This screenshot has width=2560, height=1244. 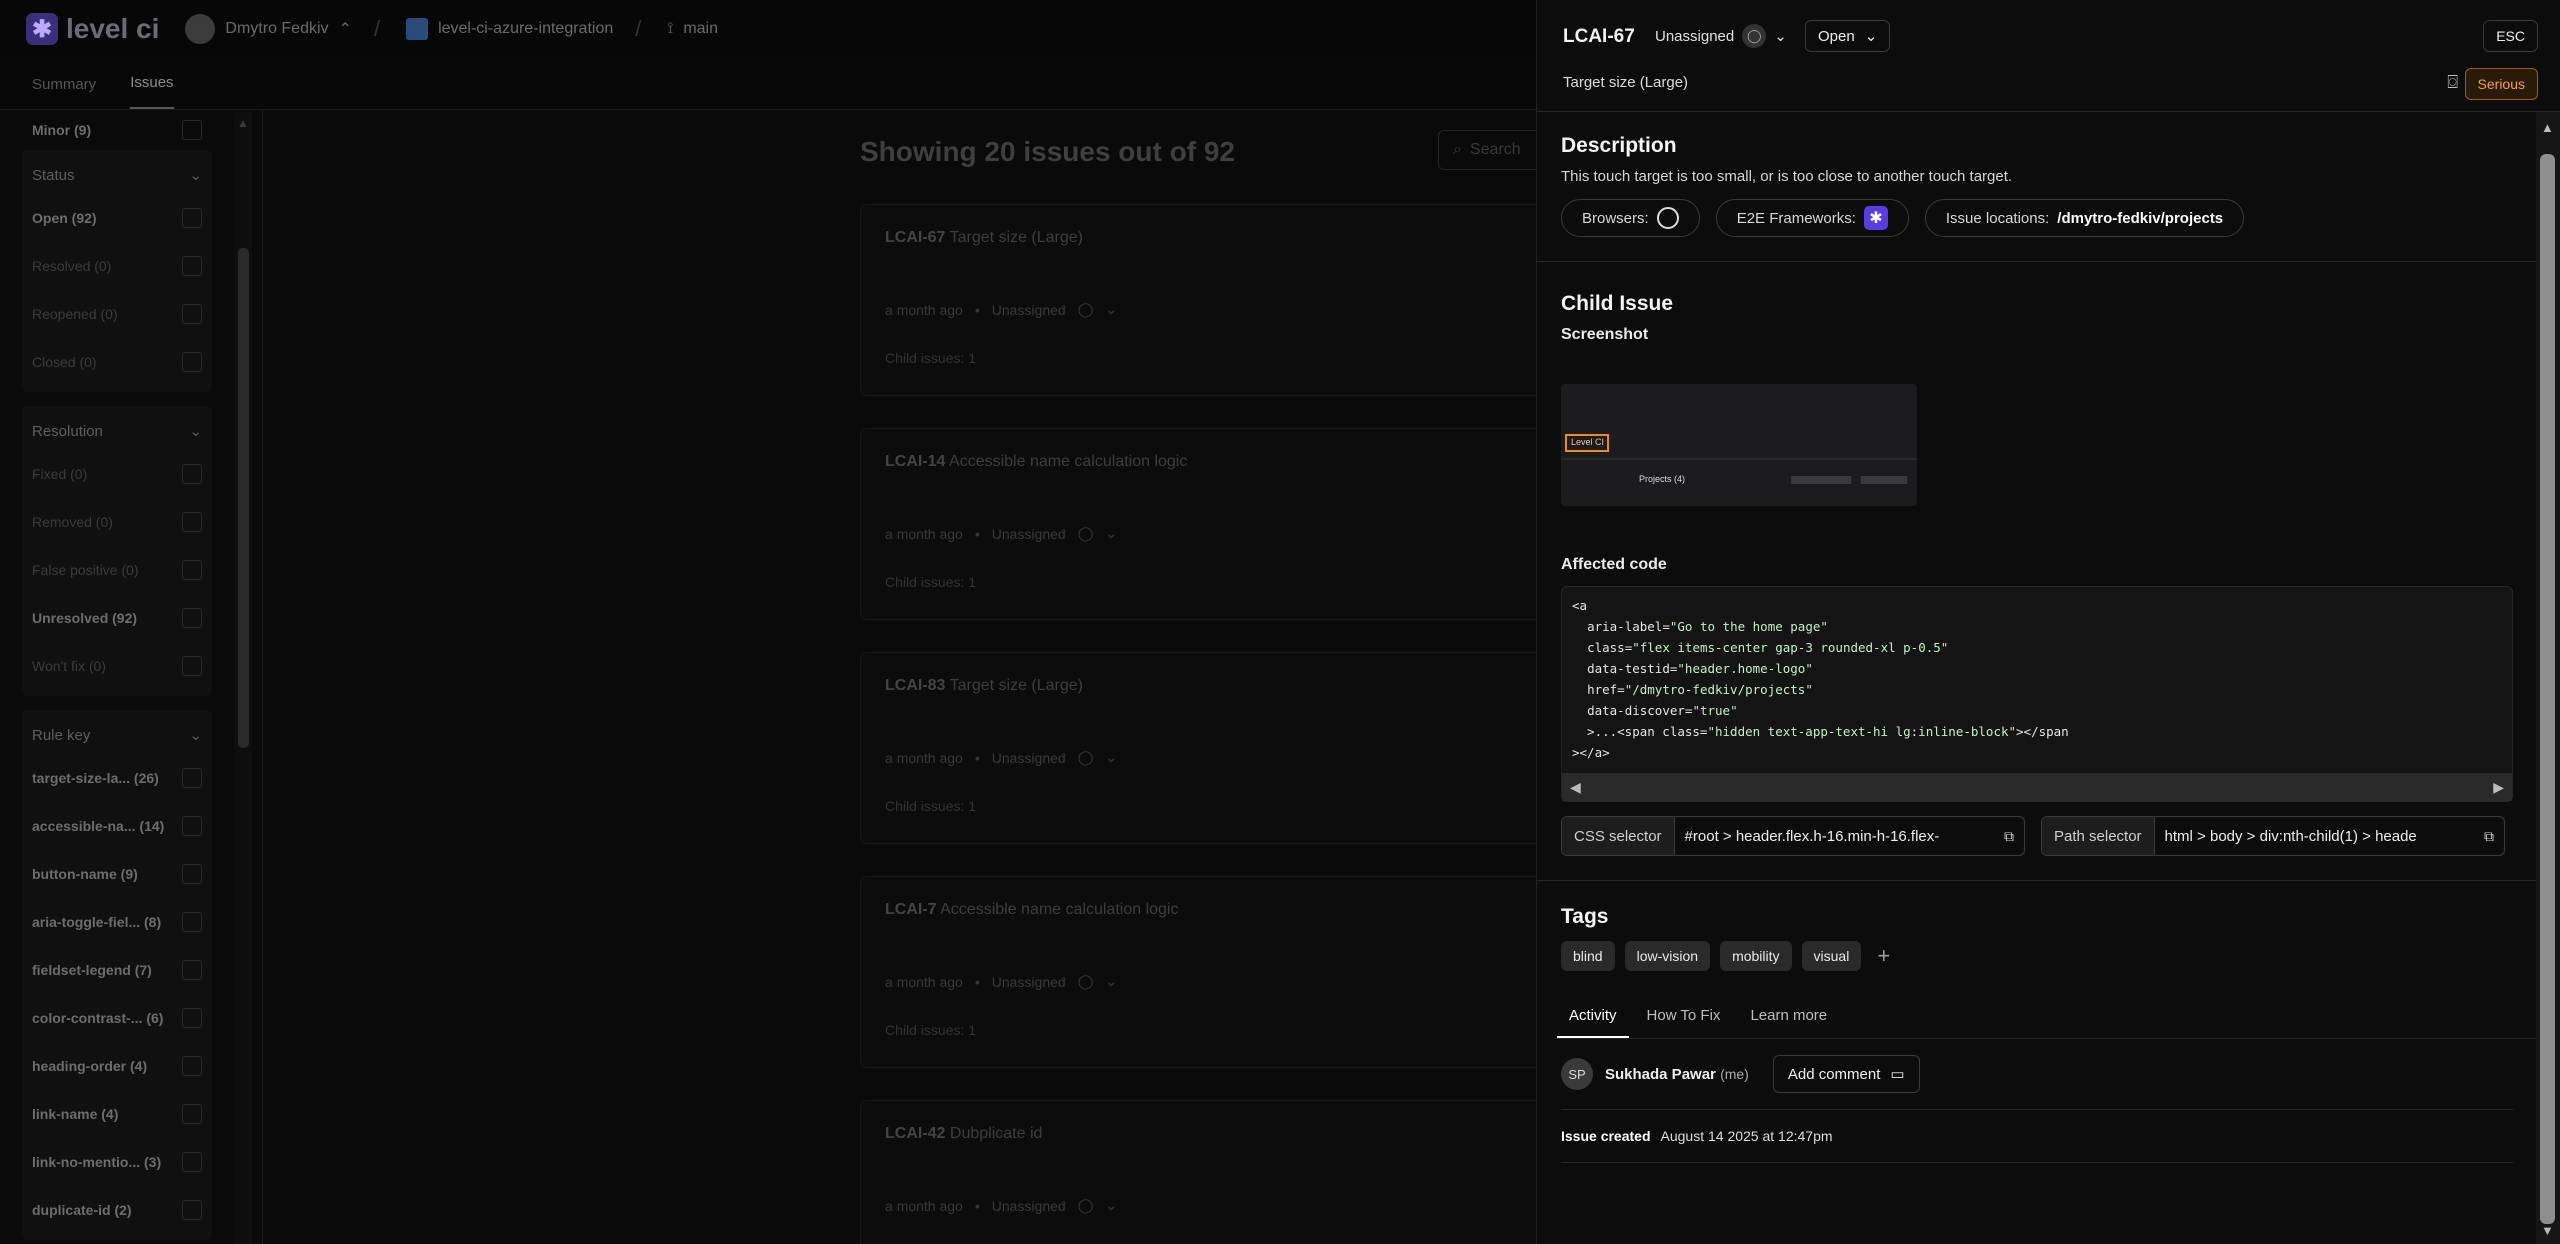 I want to click on panel-scrollbar: ▲ ▼, so click(x=2548, y=678).